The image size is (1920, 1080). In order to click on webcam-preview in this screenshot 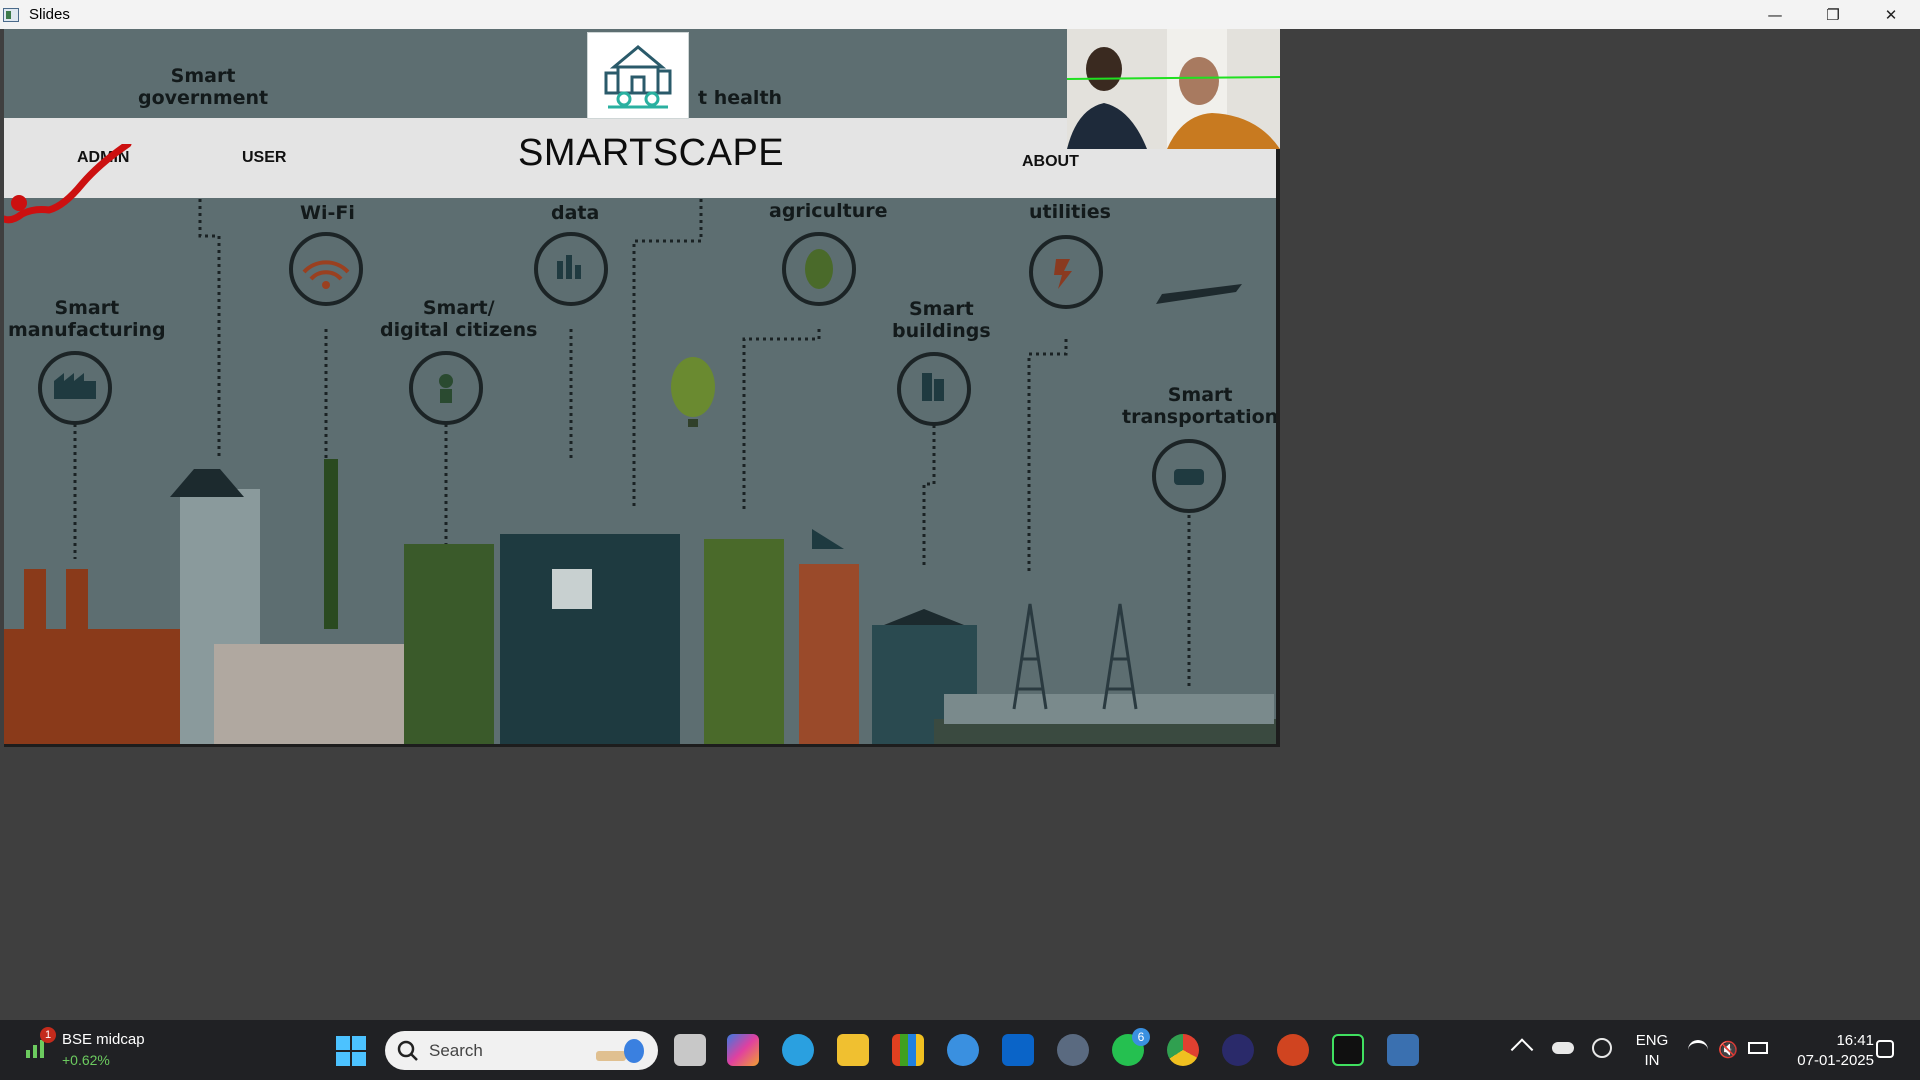, I will do `click(1173, 89)`.